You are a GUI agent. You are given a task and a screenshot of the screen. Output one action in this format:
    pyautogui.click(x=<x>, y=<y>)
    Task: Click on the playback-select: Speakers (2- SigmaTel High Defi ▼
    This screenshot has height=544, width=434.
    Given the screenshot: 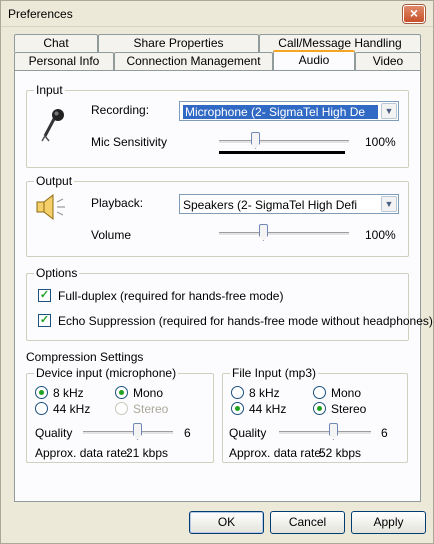 What is the action you would take?
    pyautogui.click(x=289, y=204)
    